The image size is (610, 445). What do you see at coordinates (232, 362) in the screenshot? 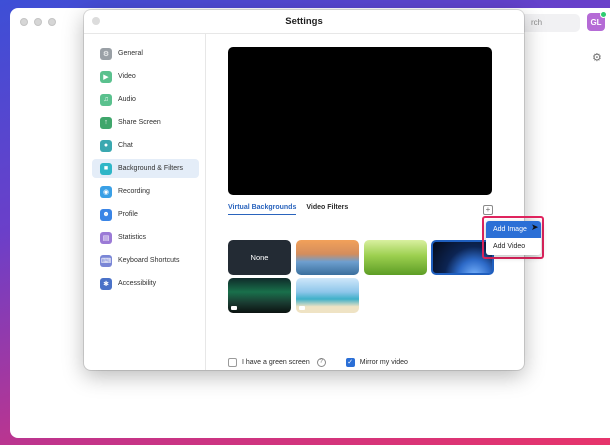
I see `green-screen-checkbox` at bounding box center [232, 362].